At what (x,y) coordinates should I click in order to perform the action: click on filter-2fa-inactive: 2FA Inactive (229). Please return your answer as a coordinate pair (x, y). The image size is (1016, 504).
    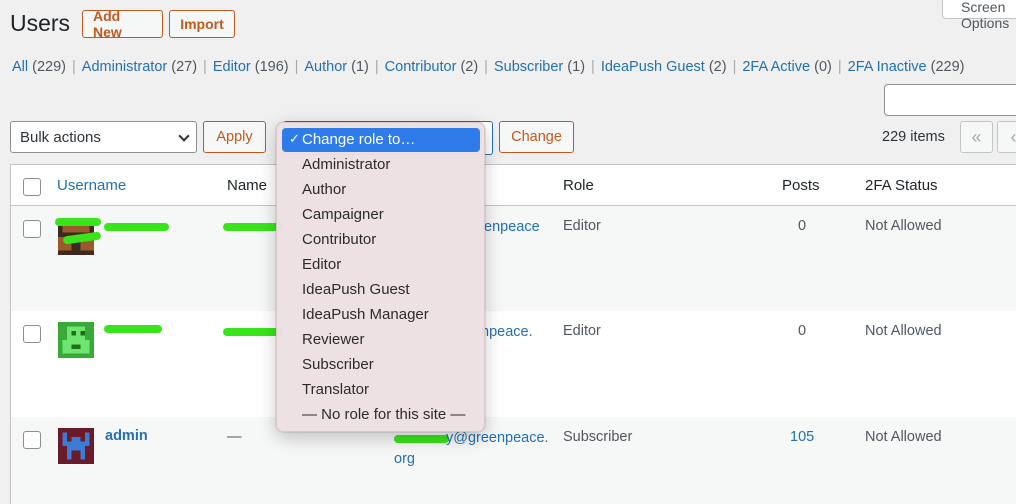
    Looking at the image, I should click on (906, 67).